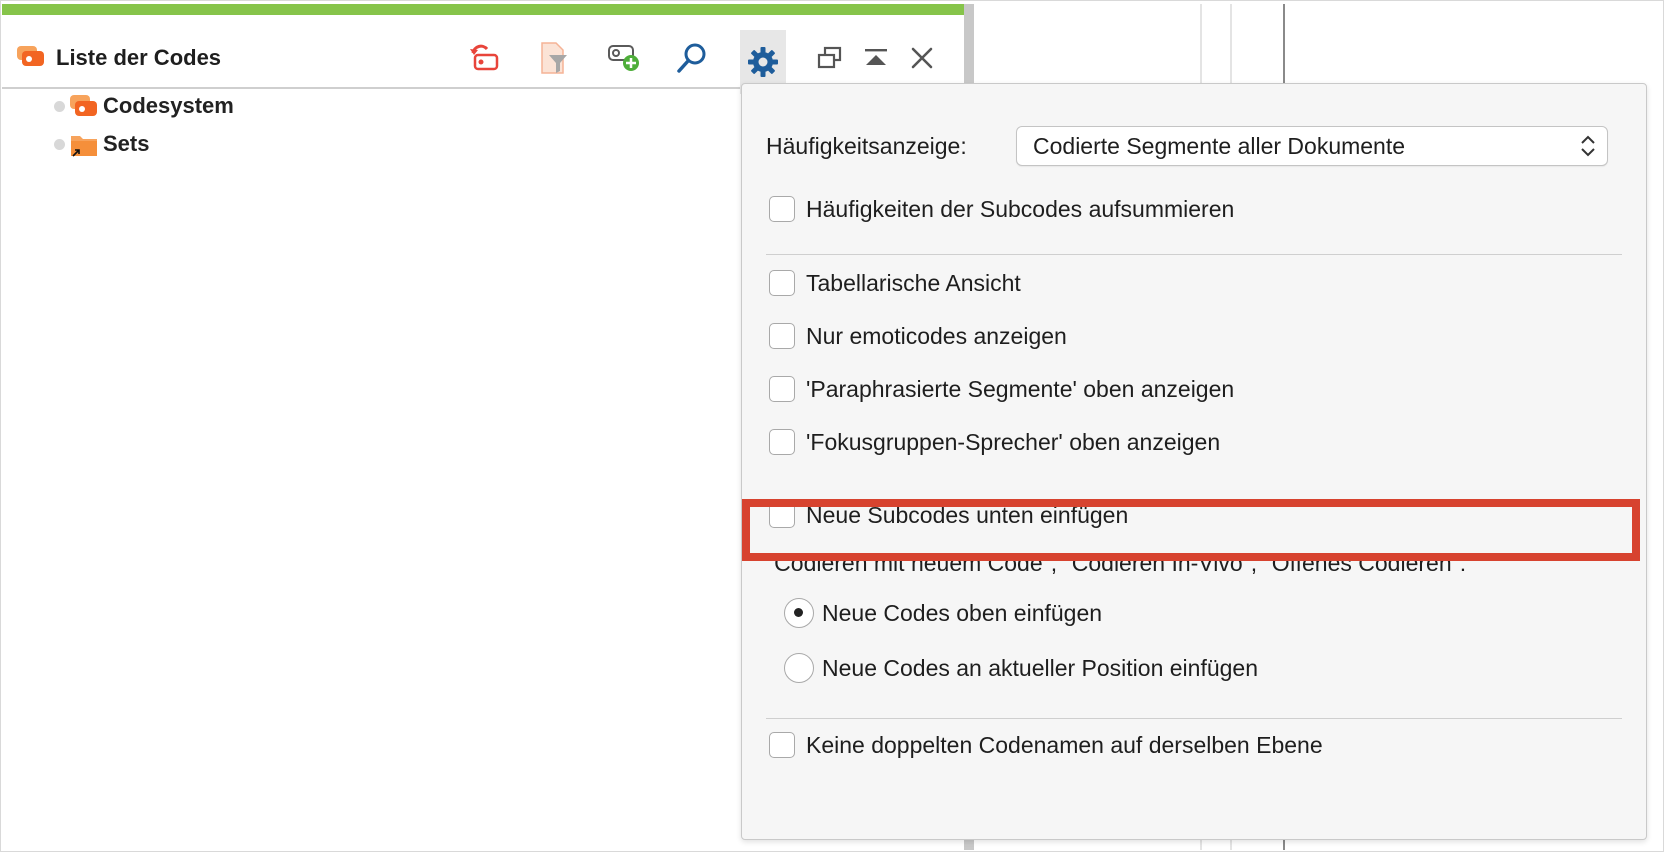 The width and height of the screenshot is (1664, 852). I want to click on new-code-icon, so click(624, 58).